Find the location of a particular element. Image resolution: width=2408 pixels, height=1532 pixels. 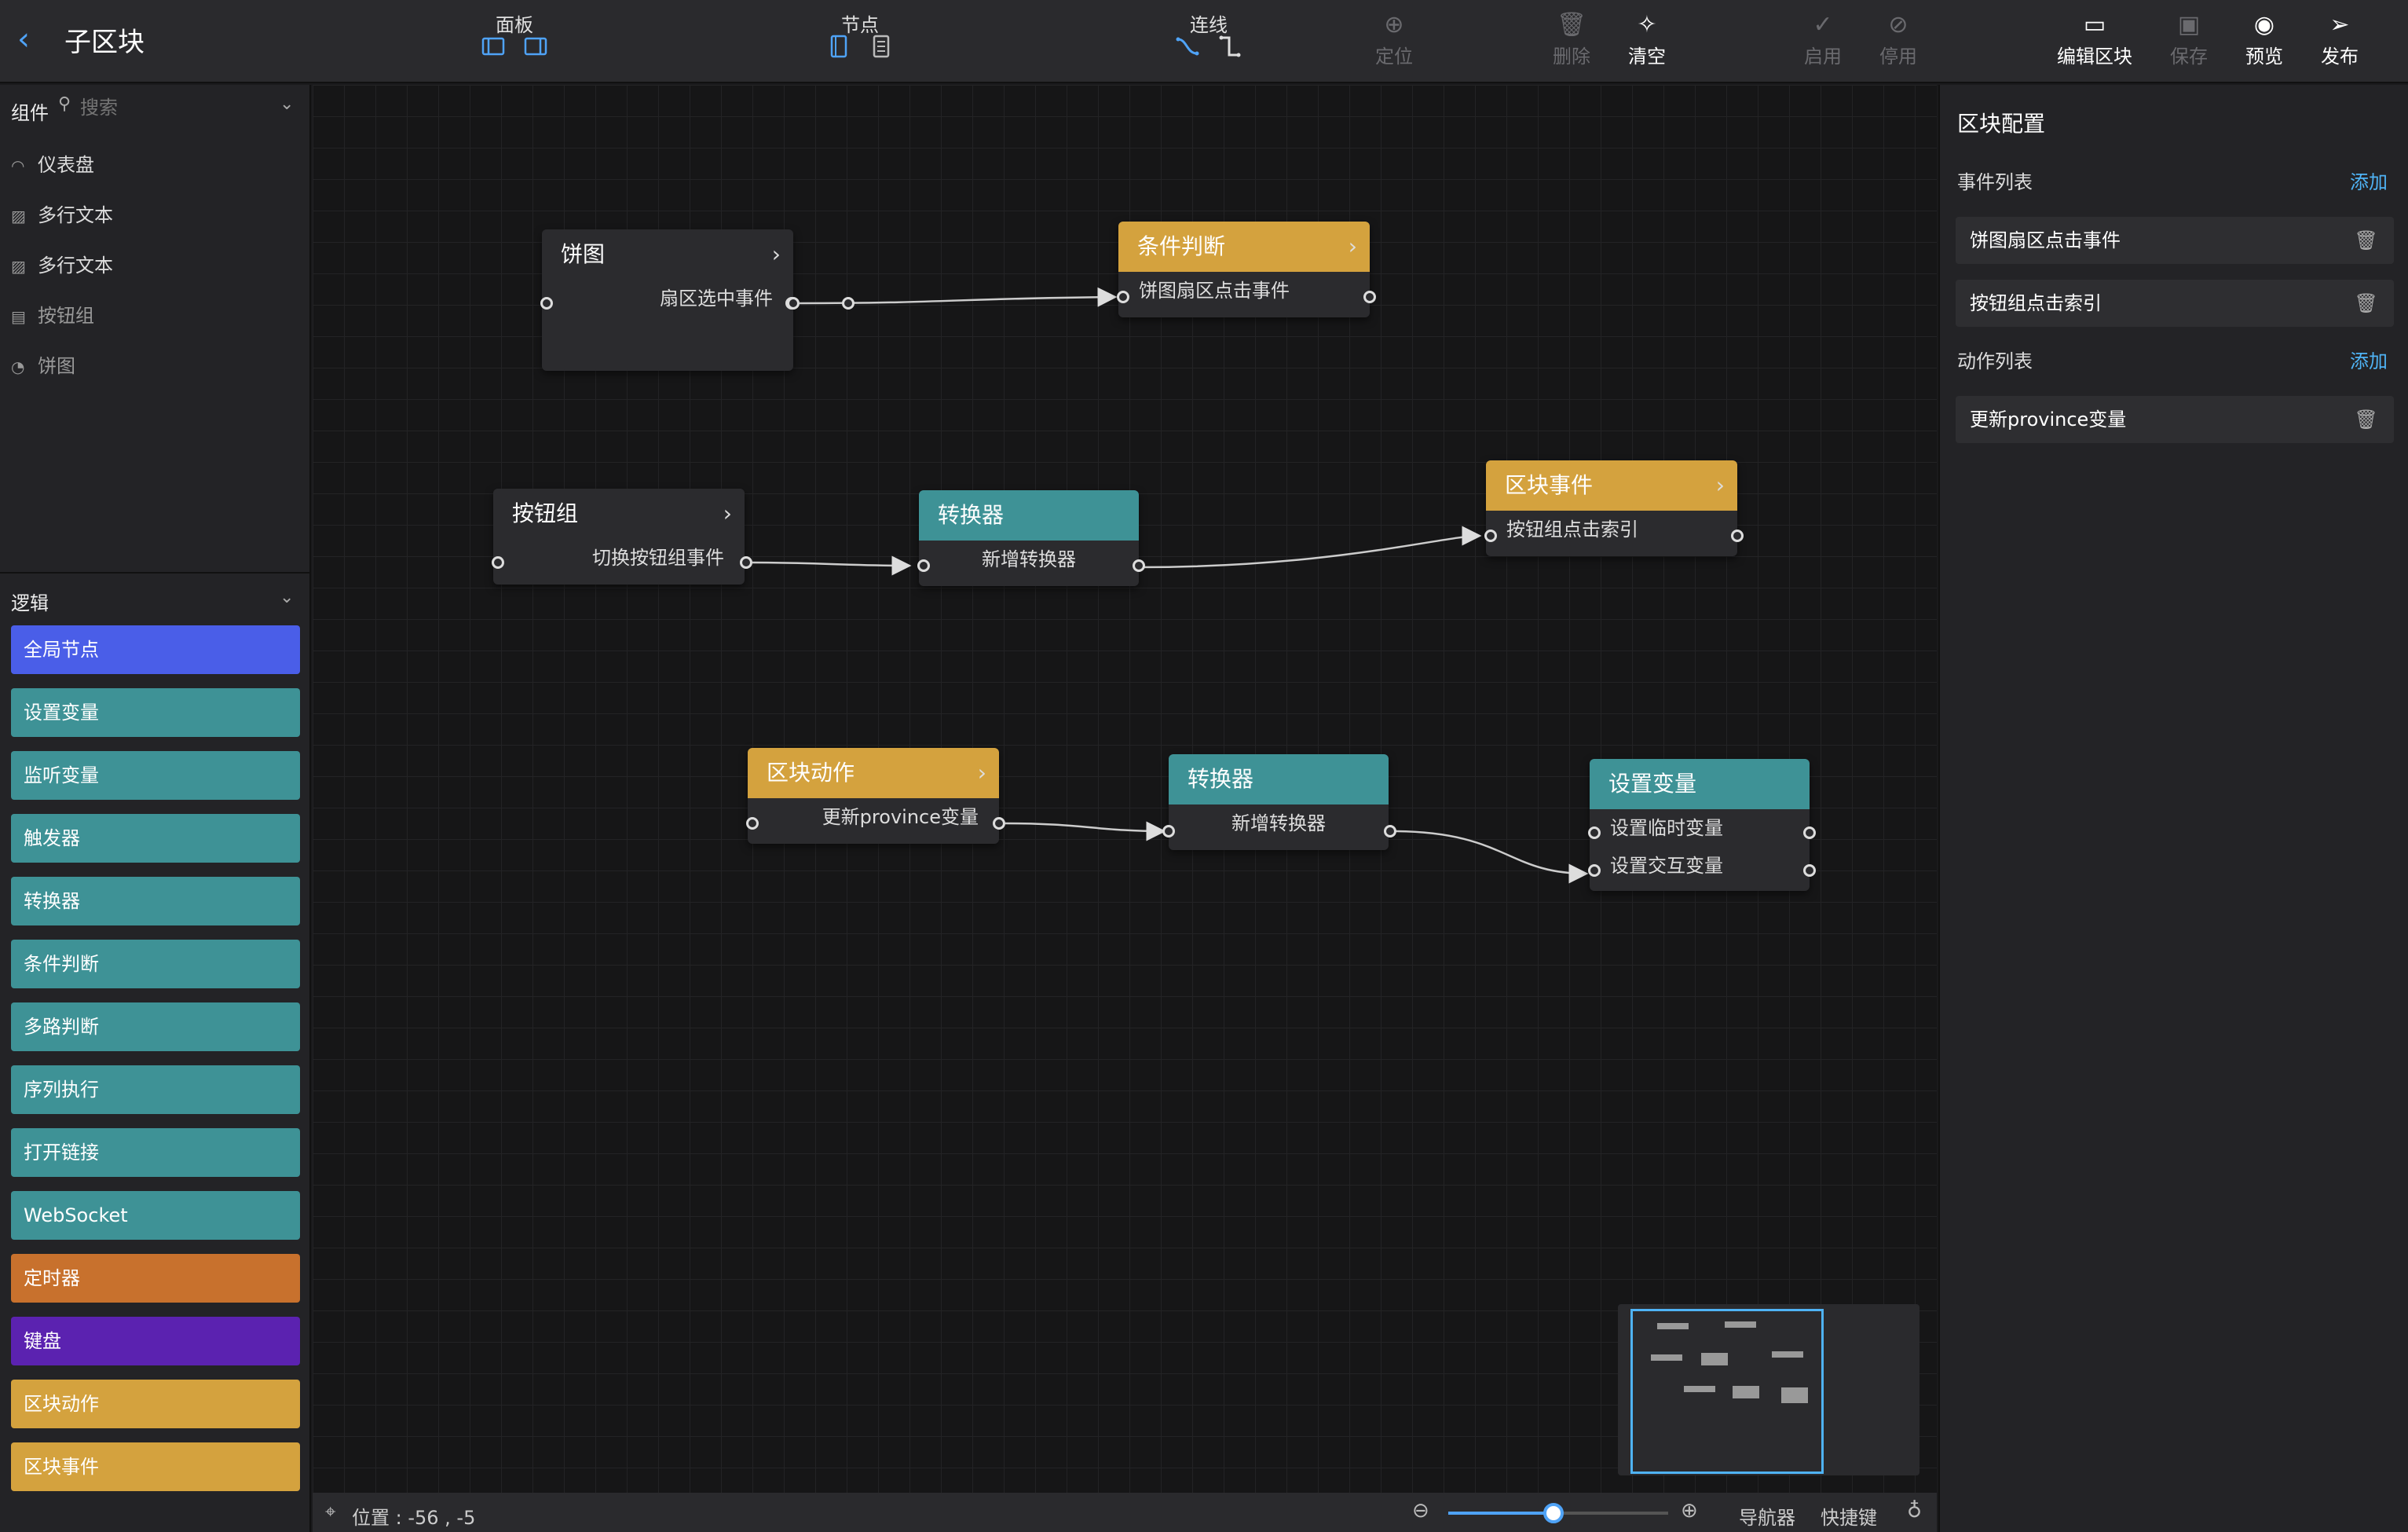

node-condition: 条件判断 › 饼图扇区点击事件 is located at coordinates (1244, 270).